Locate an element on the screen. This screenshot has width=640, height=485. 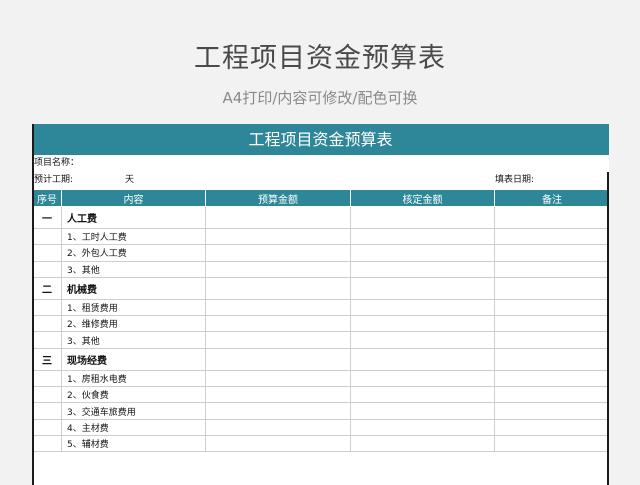
period-row: 预计工期: 天 填表日期: is located at coordinates (320, 180).